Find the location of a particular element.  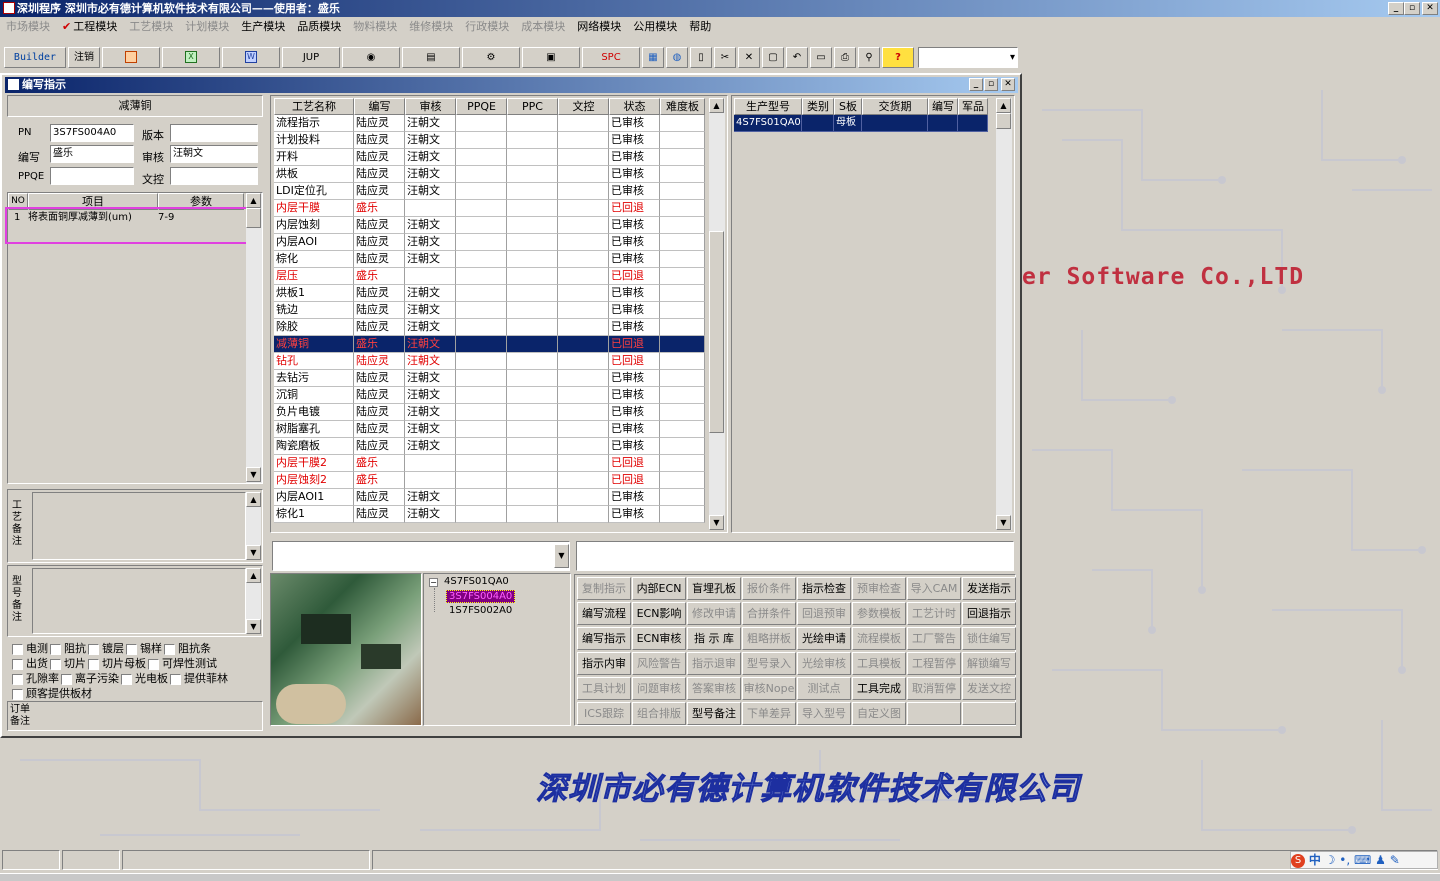

process-grid-row: 烘板1 陆应灵 汪朝文 已审核 is located at coordinates (489, 293).